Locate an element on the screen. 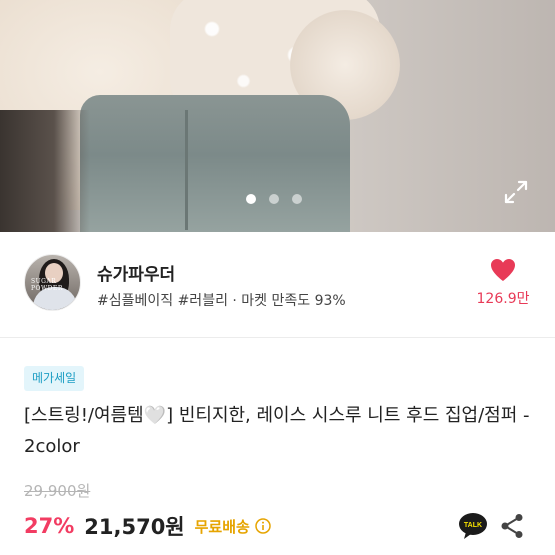  seller-tags: #심플베이직 #러블리 · 마켓 만족도 93% is located at coordinates (221, 301).